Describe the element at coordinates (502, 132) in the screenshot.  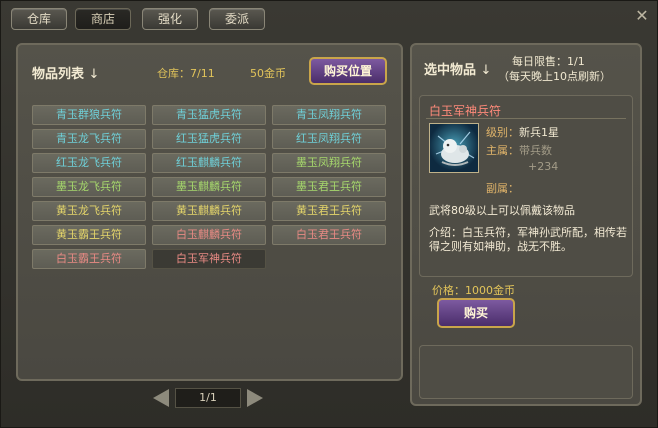
I see `level-label: 级别：` at that location.